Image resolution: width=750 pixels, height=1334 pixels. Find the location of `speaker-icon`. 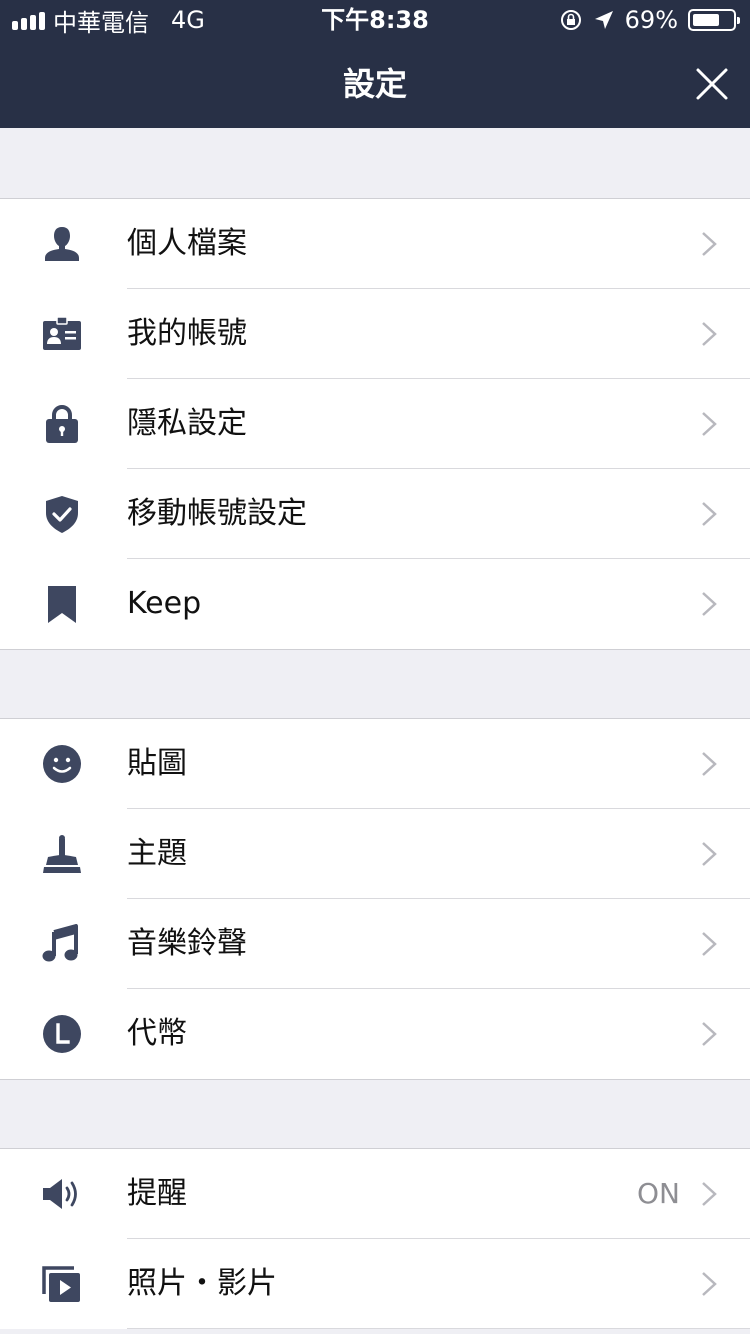

speaker-icon is located at coordinates (60, 1194).